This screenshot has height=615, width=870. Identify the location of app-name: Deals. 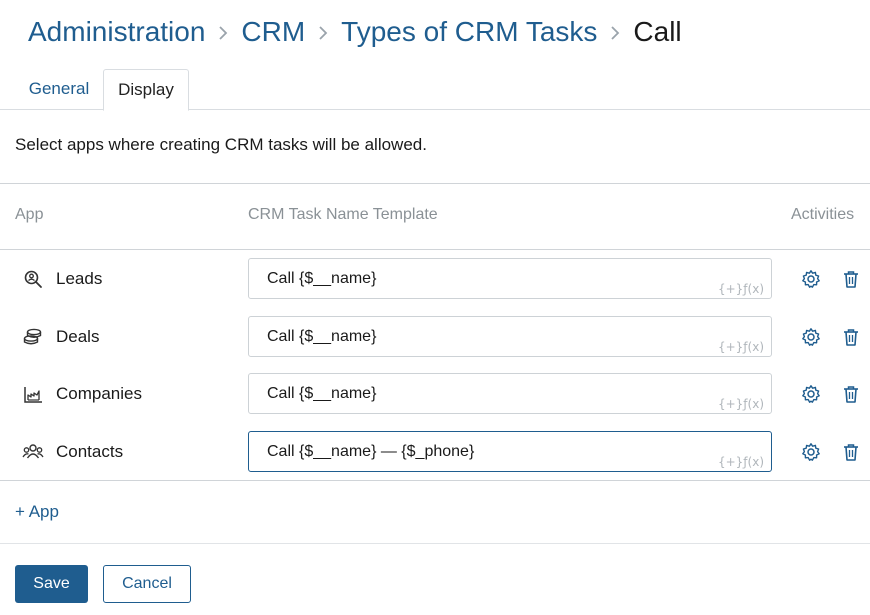
(78, 336).